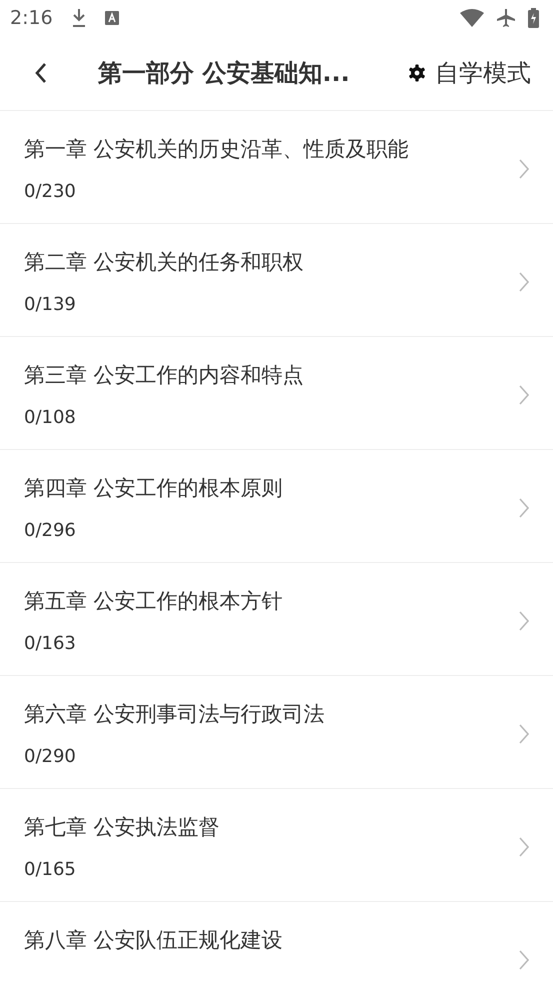 The image size is (553, 983). I want to click on chapter-item: 第七章 公安执法监督 0/165, so click(276, 845).